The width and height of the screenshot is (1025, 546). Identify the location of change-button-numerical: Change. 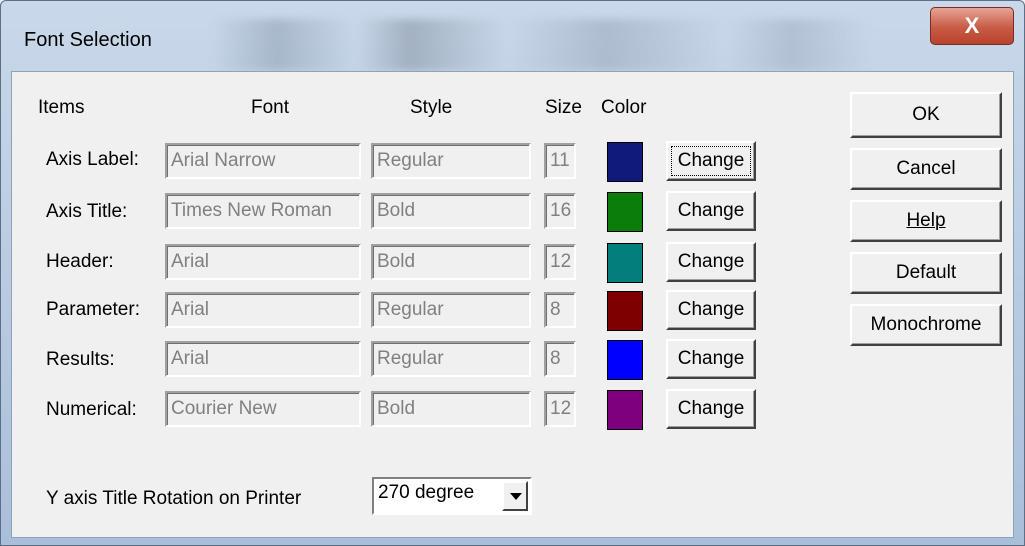
(711, 409).